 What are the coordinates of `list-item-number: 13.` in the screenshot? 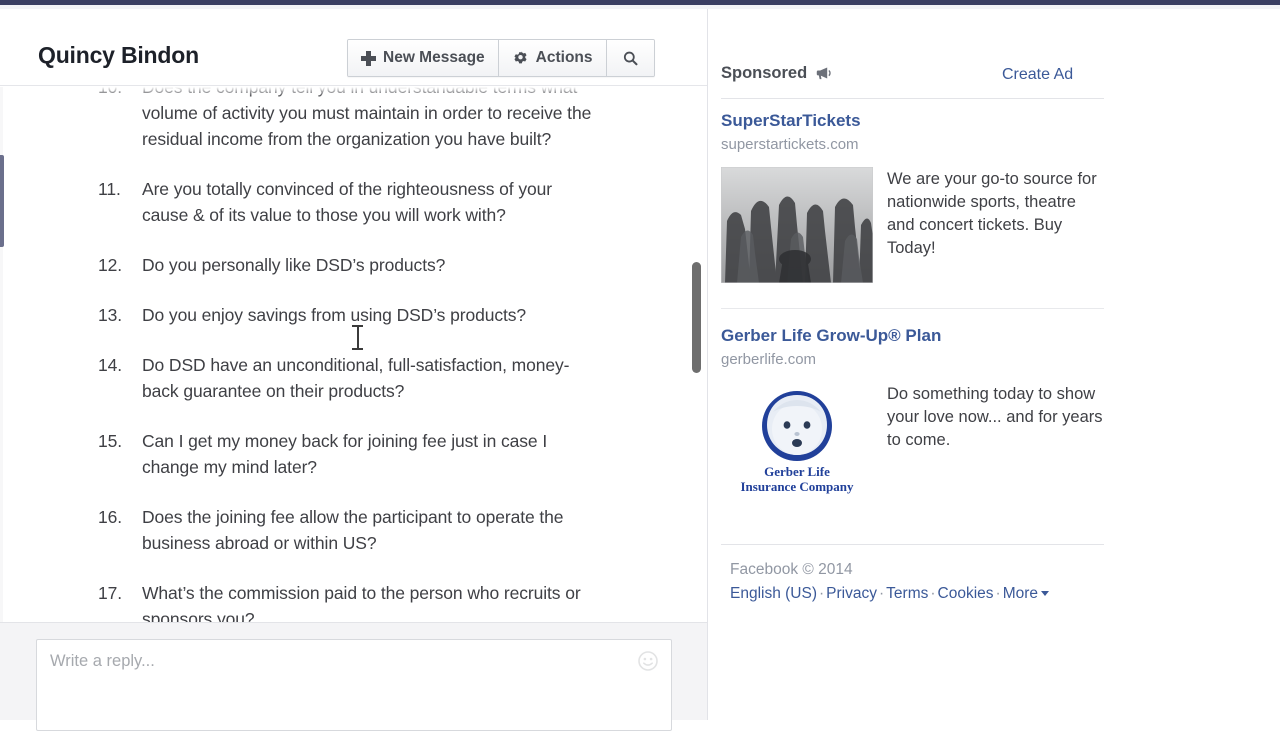 It's located at (110, 315).